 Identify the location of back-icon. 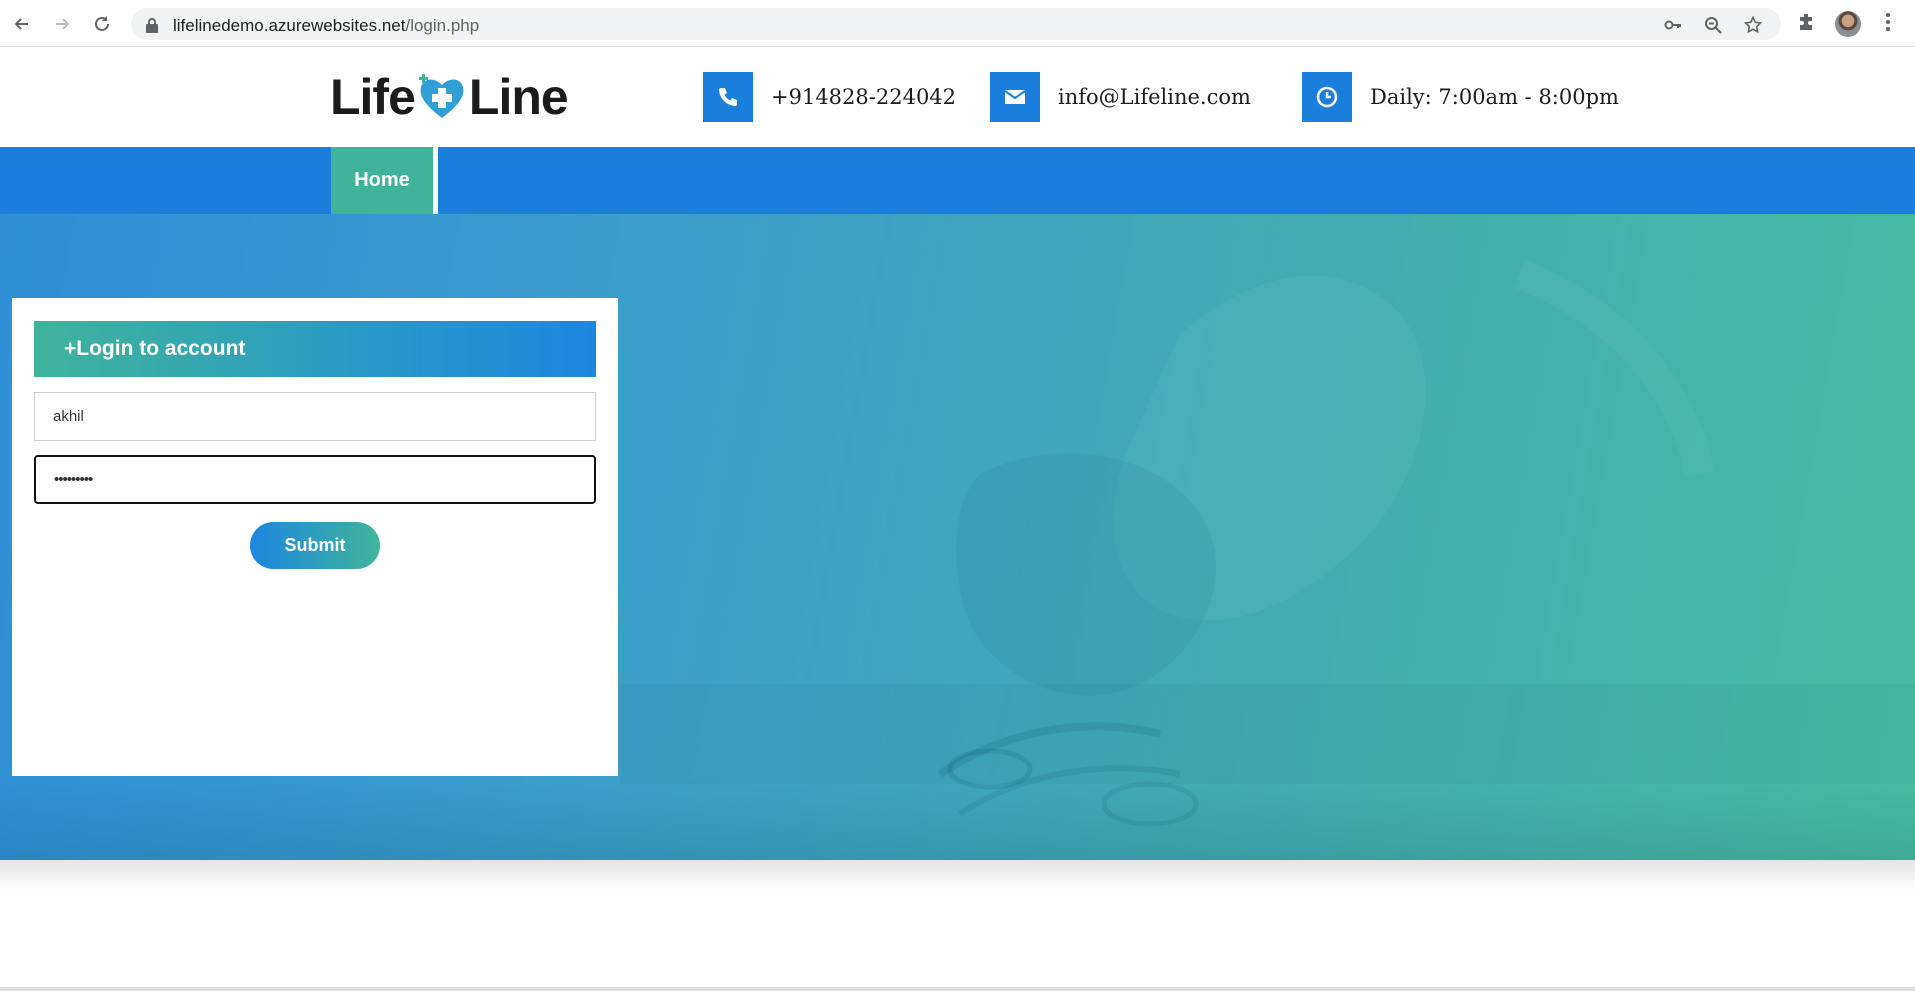
(22, 24).